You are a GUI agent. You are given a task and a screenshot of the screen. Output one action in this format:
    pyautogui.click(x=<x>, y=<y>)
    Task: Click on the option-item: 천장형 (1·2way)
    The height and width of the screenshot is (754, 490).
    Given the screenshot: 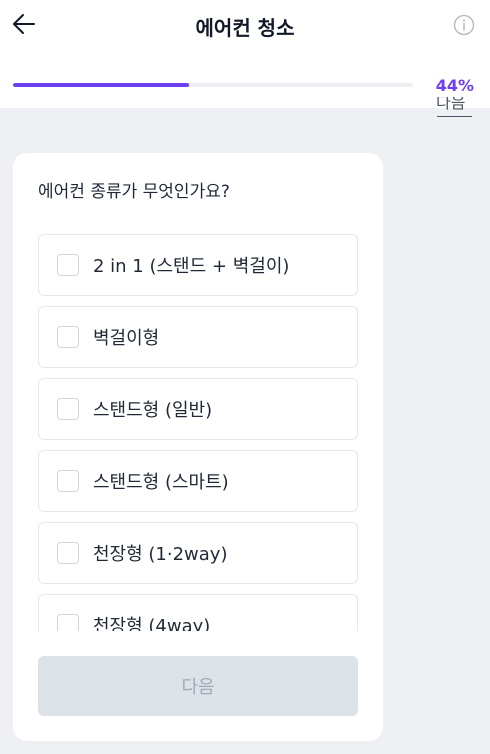 What is the action you would take?
    pyautogui.click(x=198, y=553)
    